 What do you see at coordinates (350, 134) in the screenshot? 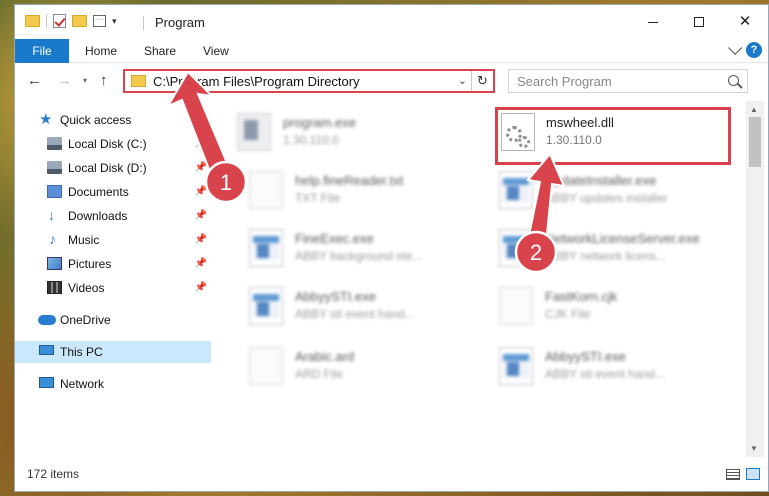
I see `file-item-program-exe: program.exe 1.30.110.0` at bounding box center [350, 134].